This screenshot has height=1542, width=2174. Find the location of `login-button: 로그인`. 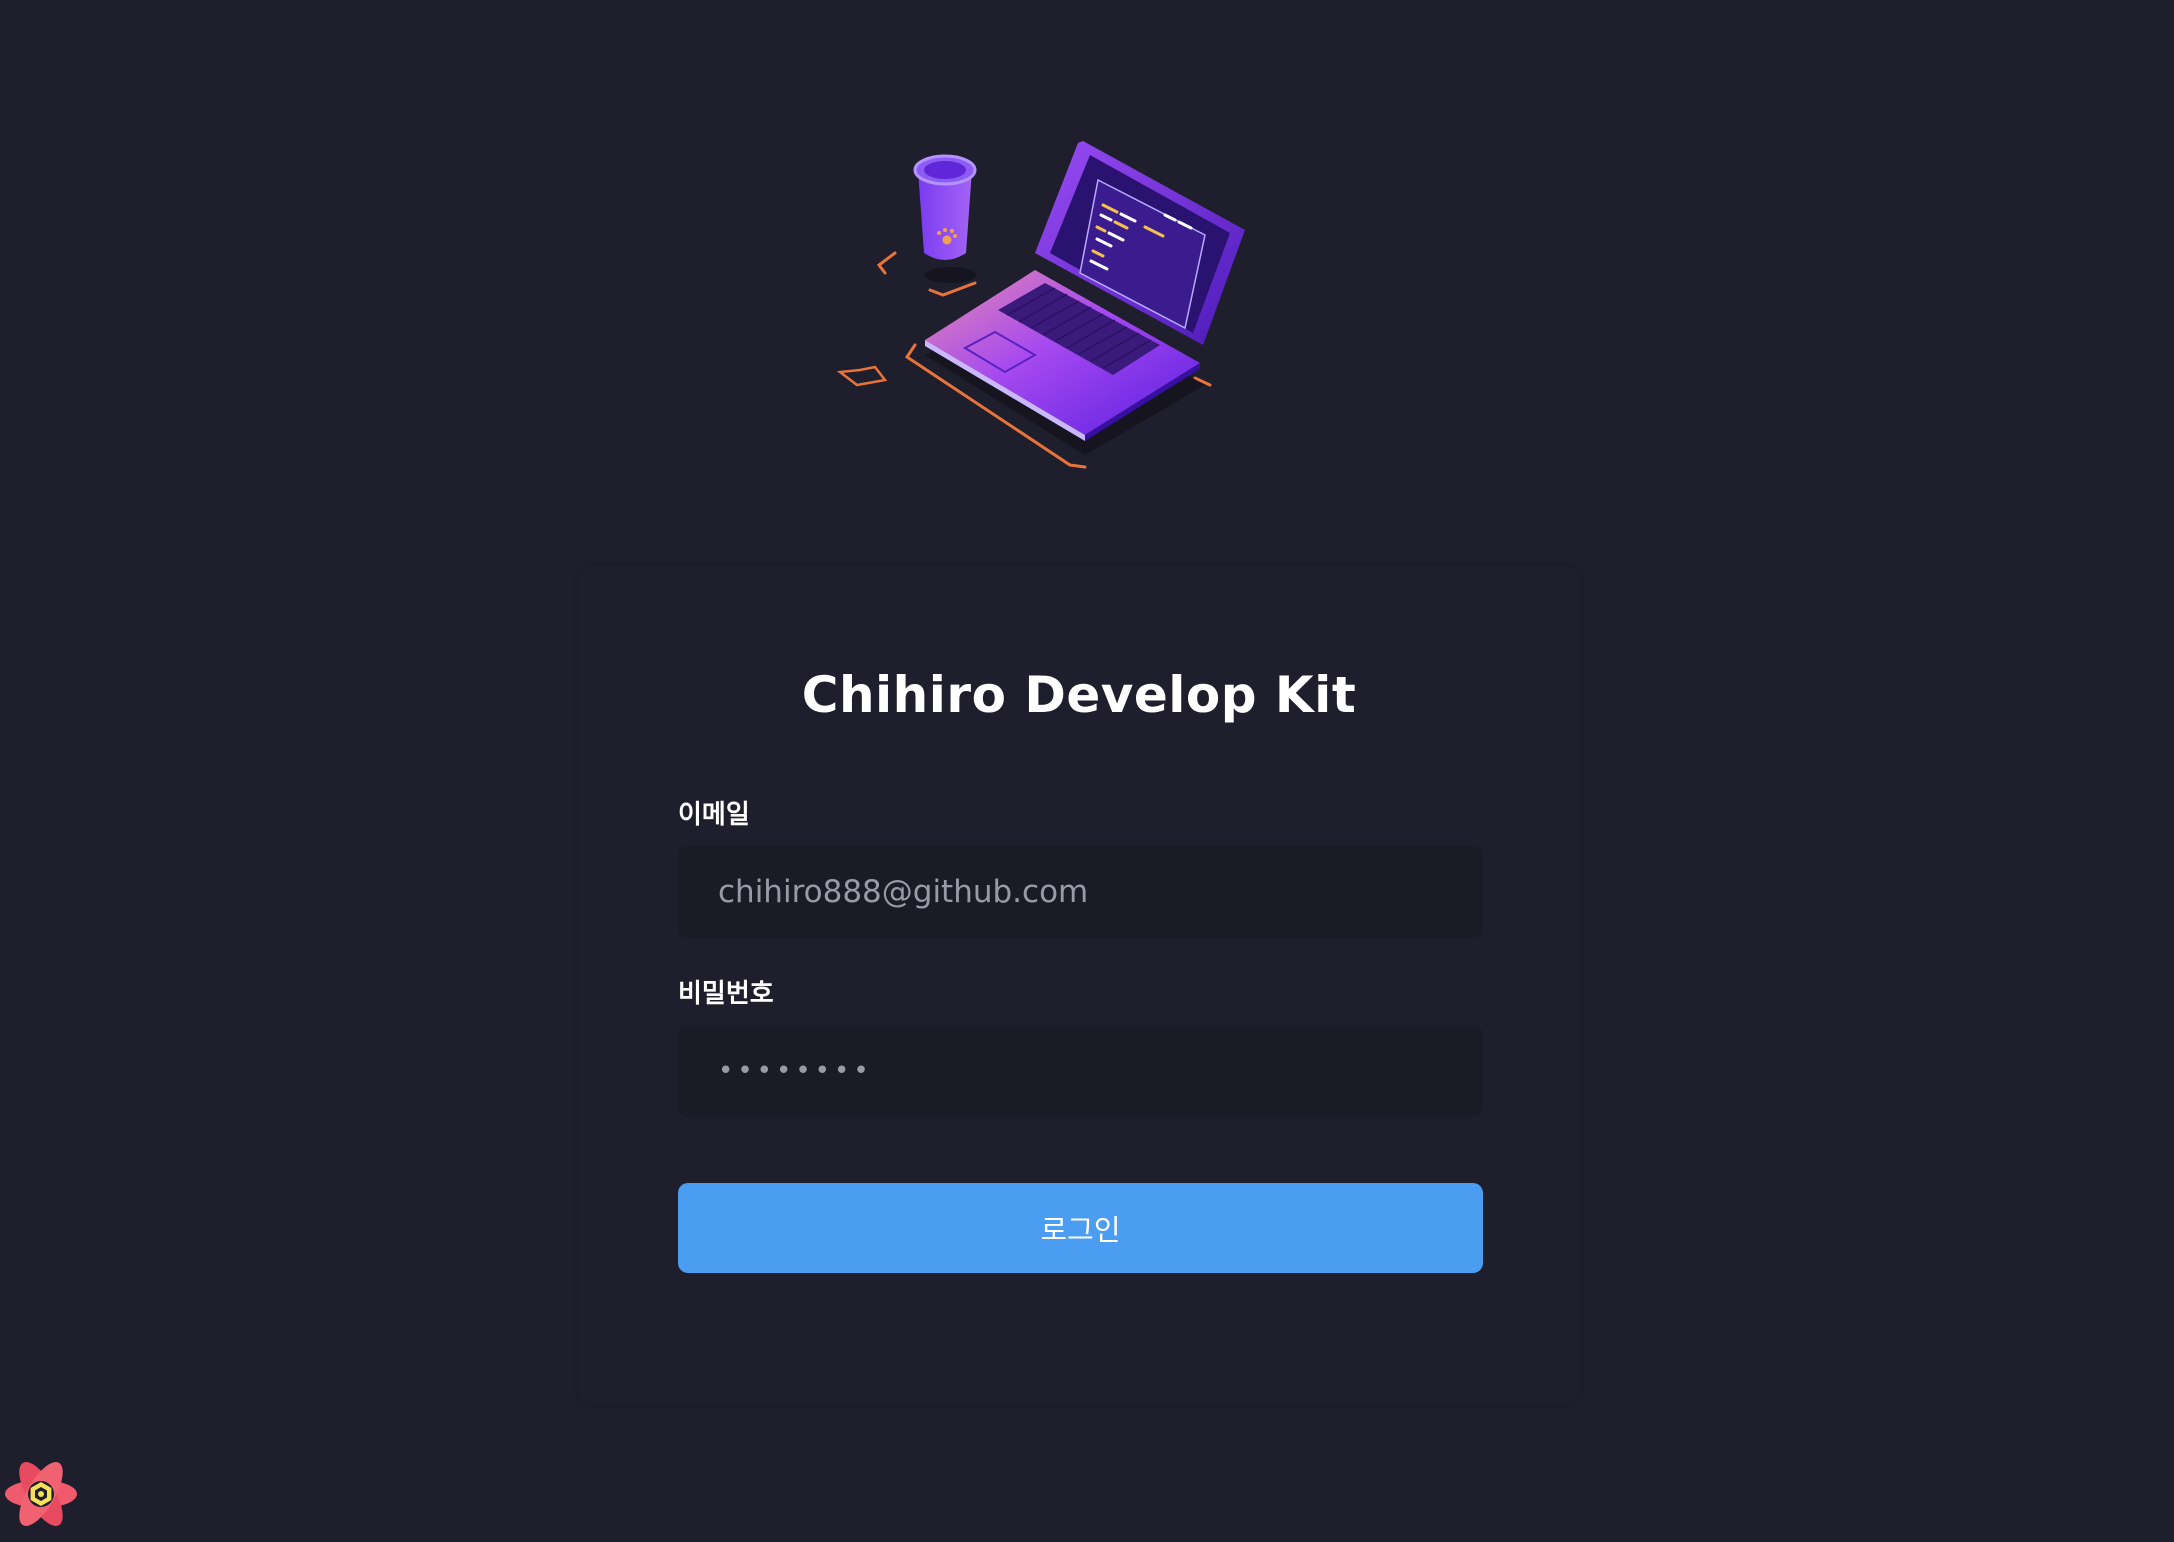

login-button: 로그인 is located at coordinates (1080, 1228).